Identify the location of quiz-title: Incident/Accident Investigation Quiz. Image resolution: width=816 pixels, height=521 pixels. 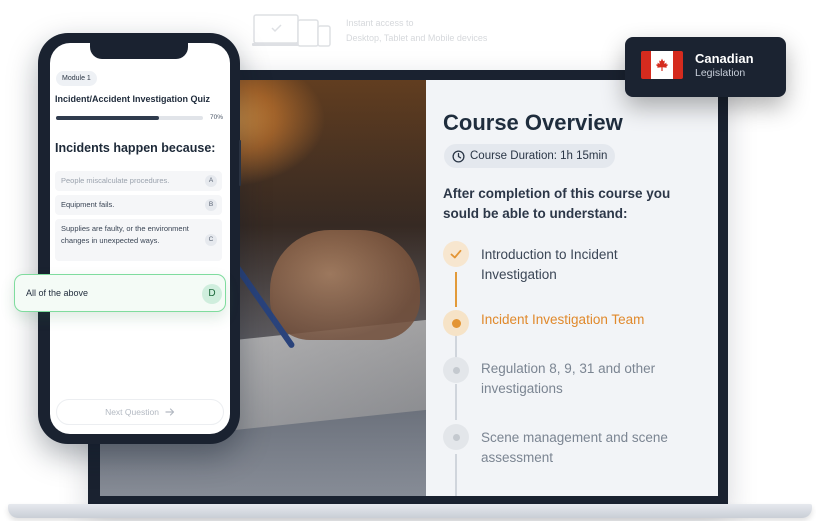
(133, 99).